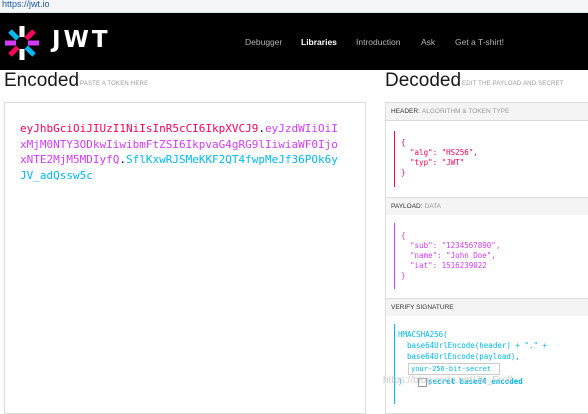  I want to click on nav-debugger: Debugger, so click(263, 42).